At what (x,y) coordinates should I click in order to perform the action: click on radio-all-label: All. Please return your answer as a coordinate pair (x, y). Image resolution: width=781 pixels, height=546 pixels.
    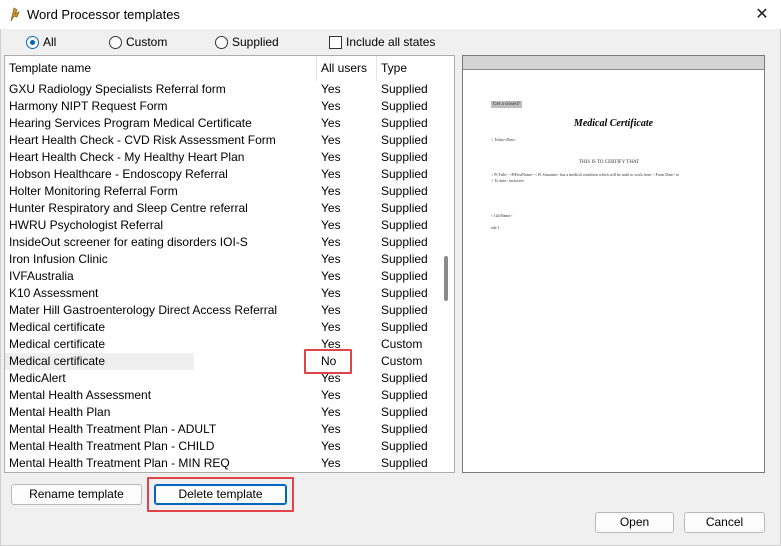
    Looking at the image, I should click on (50, 42).